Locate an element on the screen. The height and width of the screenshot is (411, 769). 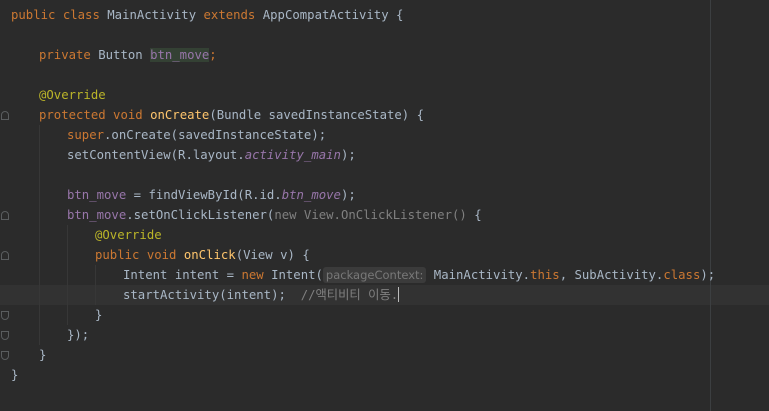
code-line-close-method: } is located at coordinates (404, 355).